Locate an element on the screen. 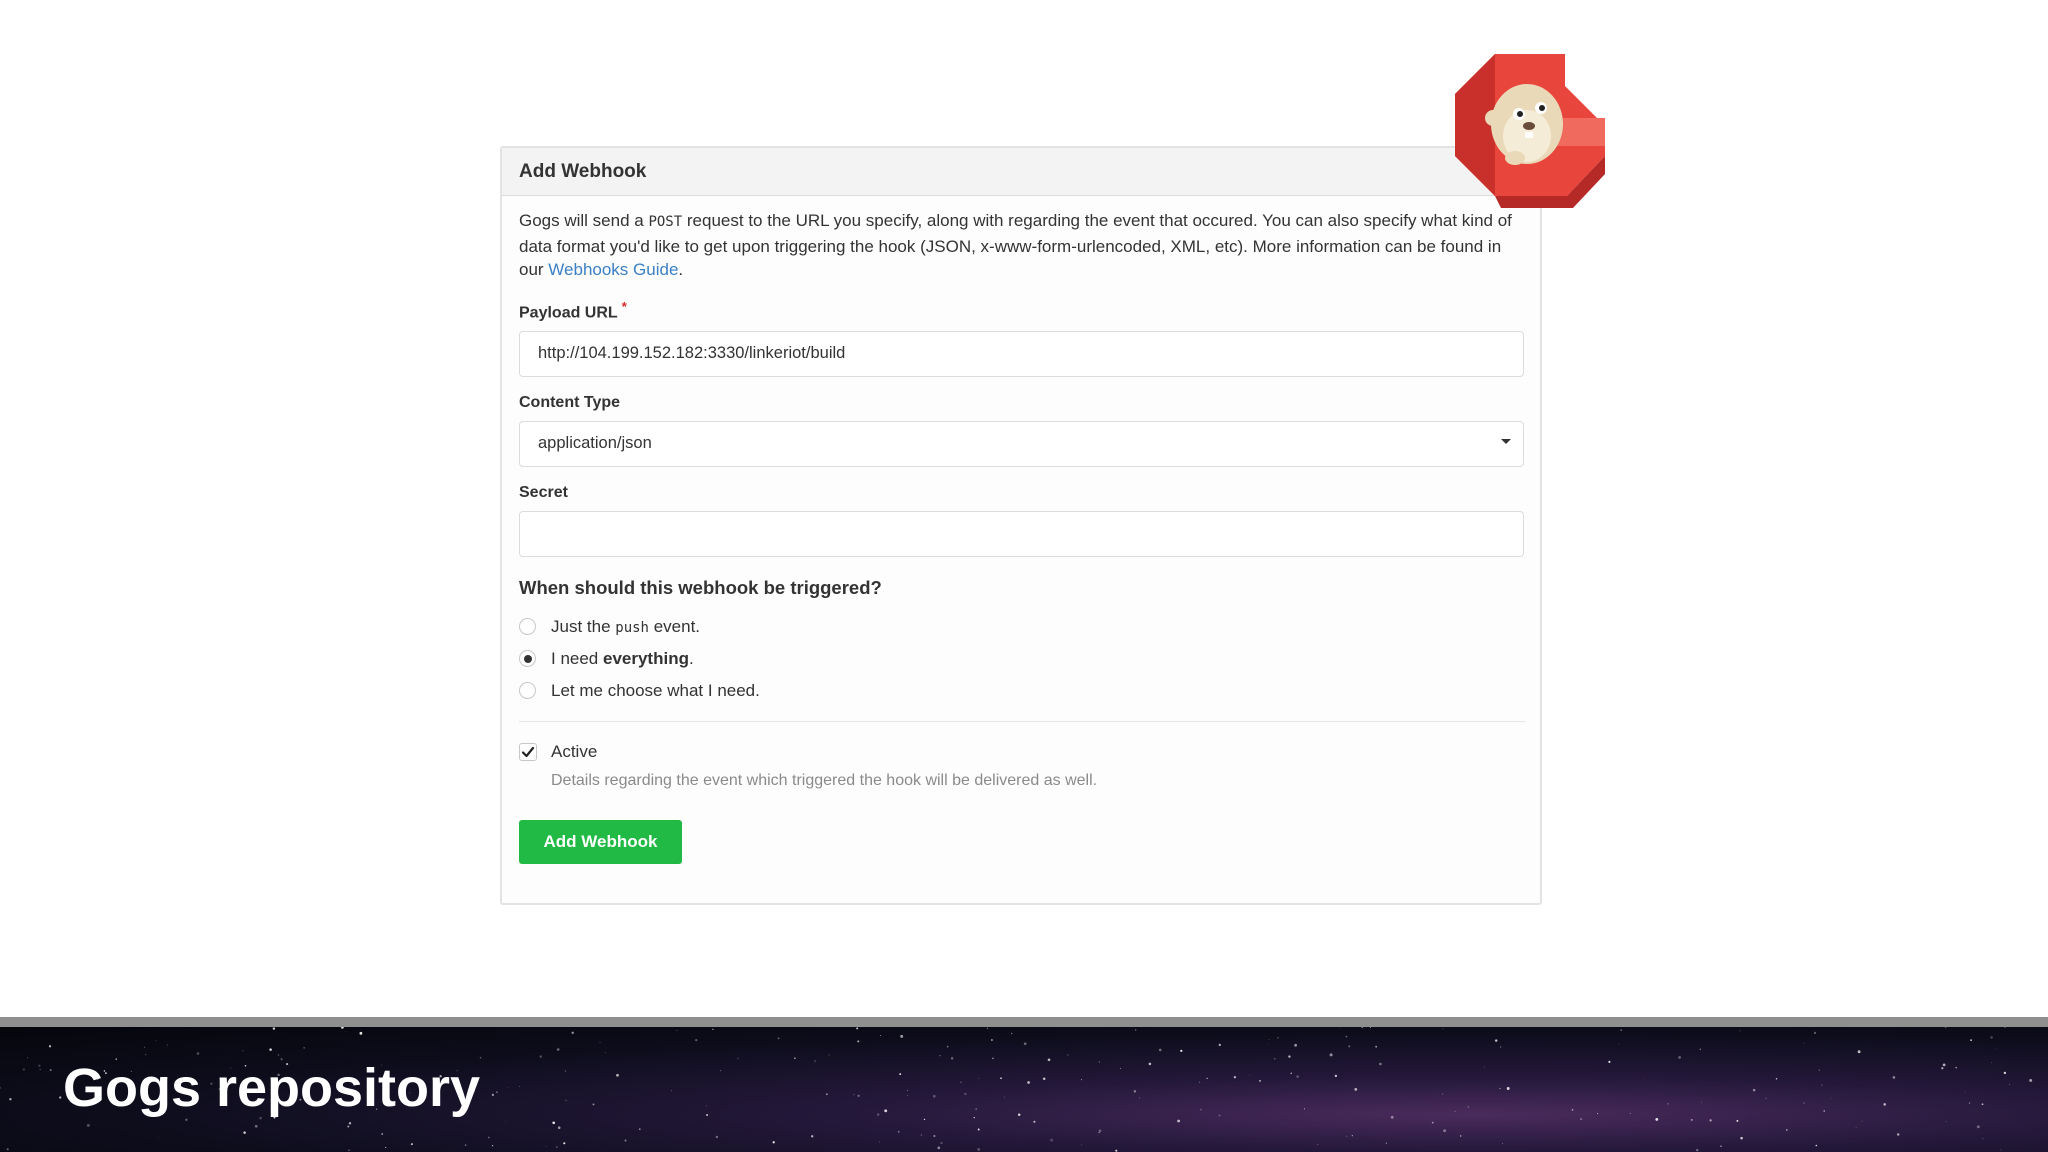 This screenshot has height=1152, width=2048. add-webhook-button: Add Webhook is located at coordinates (600, 841).